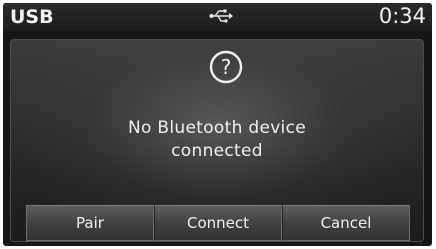  What do you see at coordinates (90, 223) in the screenshot?
I see `pair-button: Pair` at bounding box center [90, 223].